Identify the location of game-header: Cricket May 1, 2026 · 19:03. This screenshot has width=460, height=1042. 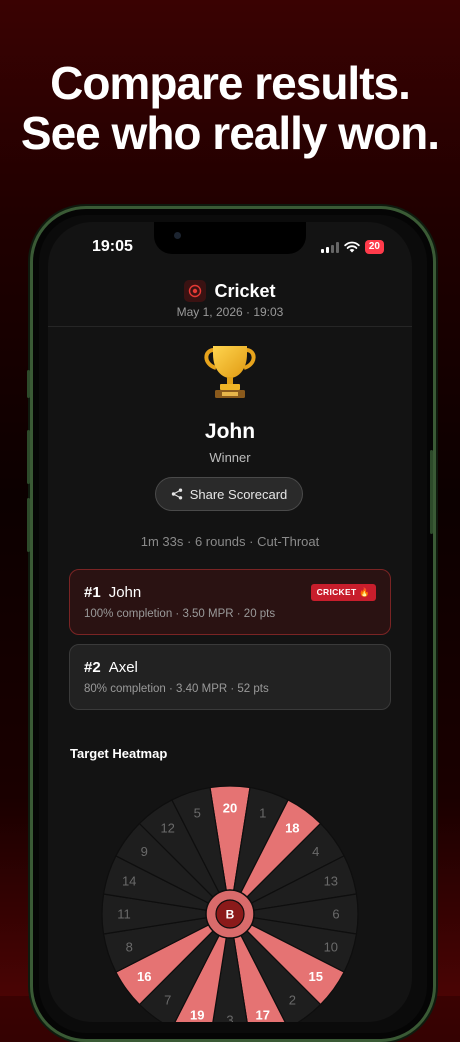
(230, 299).